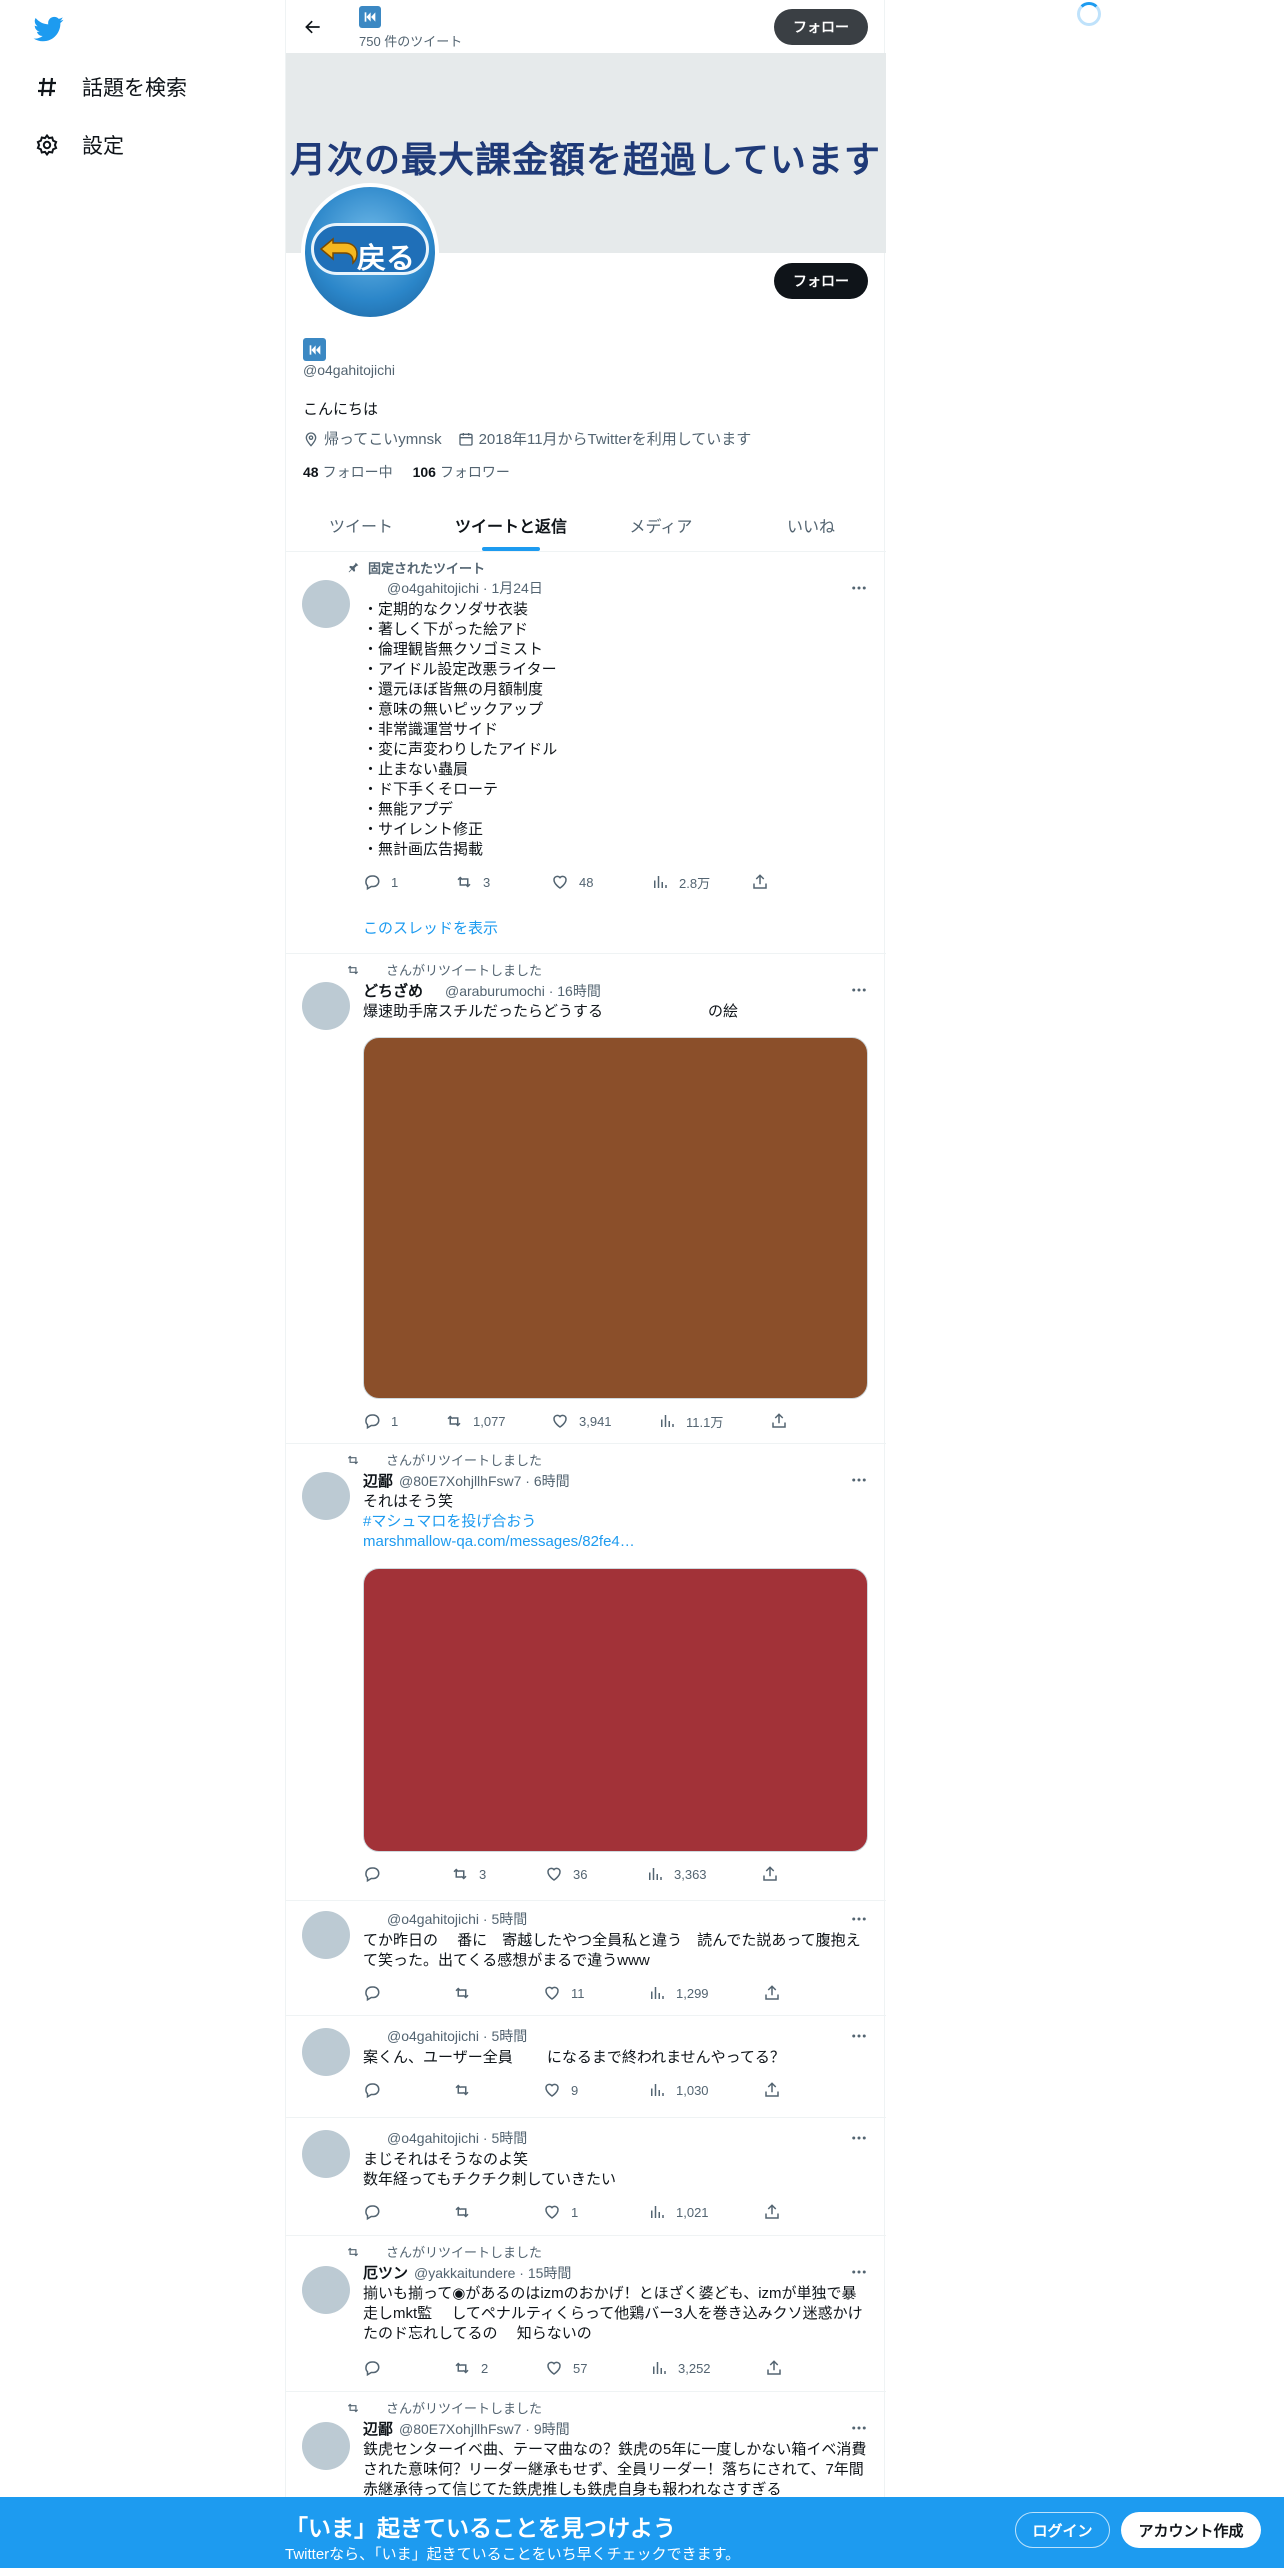 Image resolution: width=1284 pixels, height=2568 pixels. I want to click on nav-settings: 設定, so click(79, 145).